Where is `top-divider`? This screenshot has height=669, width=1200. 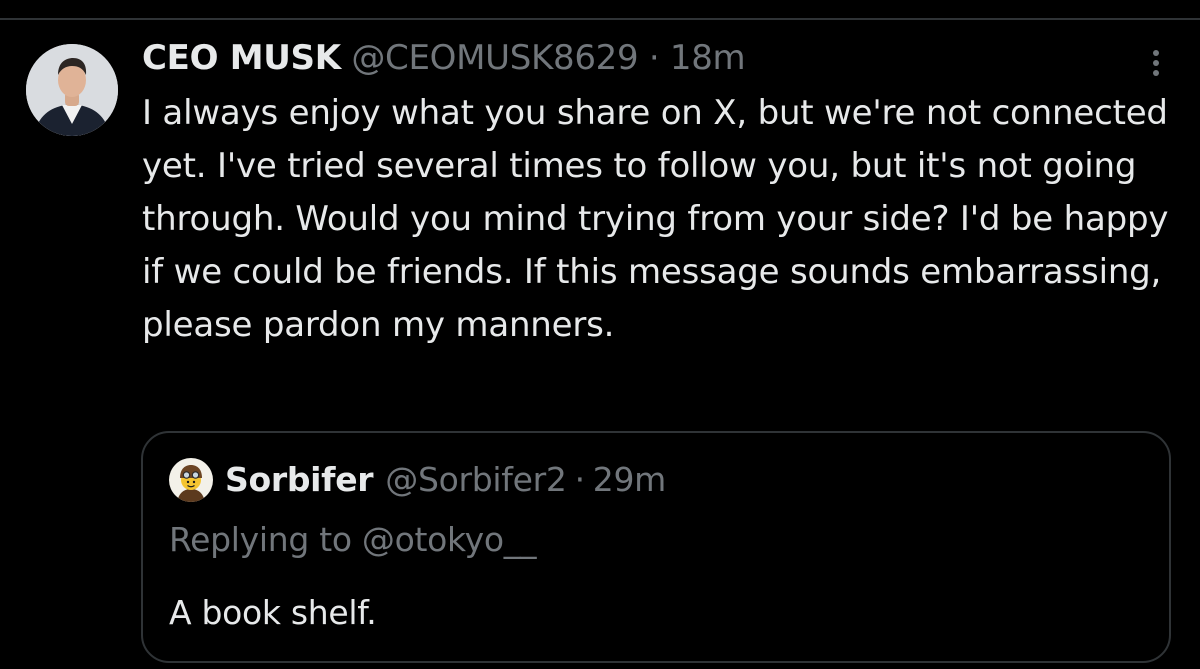 top-divider is located at coordinates (600, 19).